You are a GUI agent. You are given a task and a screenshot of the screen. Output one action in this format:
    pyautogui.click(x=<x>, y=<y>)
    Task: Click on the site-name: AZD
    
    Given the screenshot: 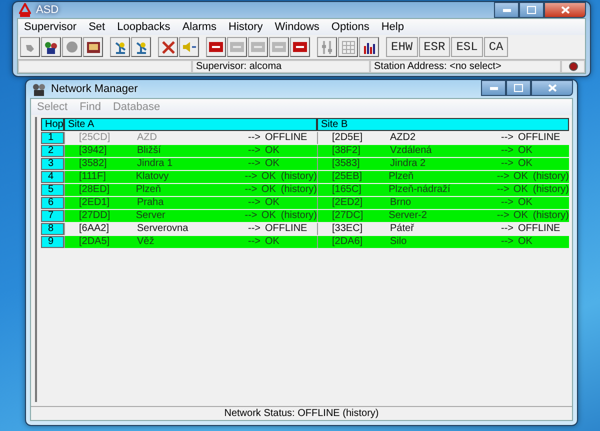 What is the action you would take?
    pyautogui.click(x=147, y=138)
    